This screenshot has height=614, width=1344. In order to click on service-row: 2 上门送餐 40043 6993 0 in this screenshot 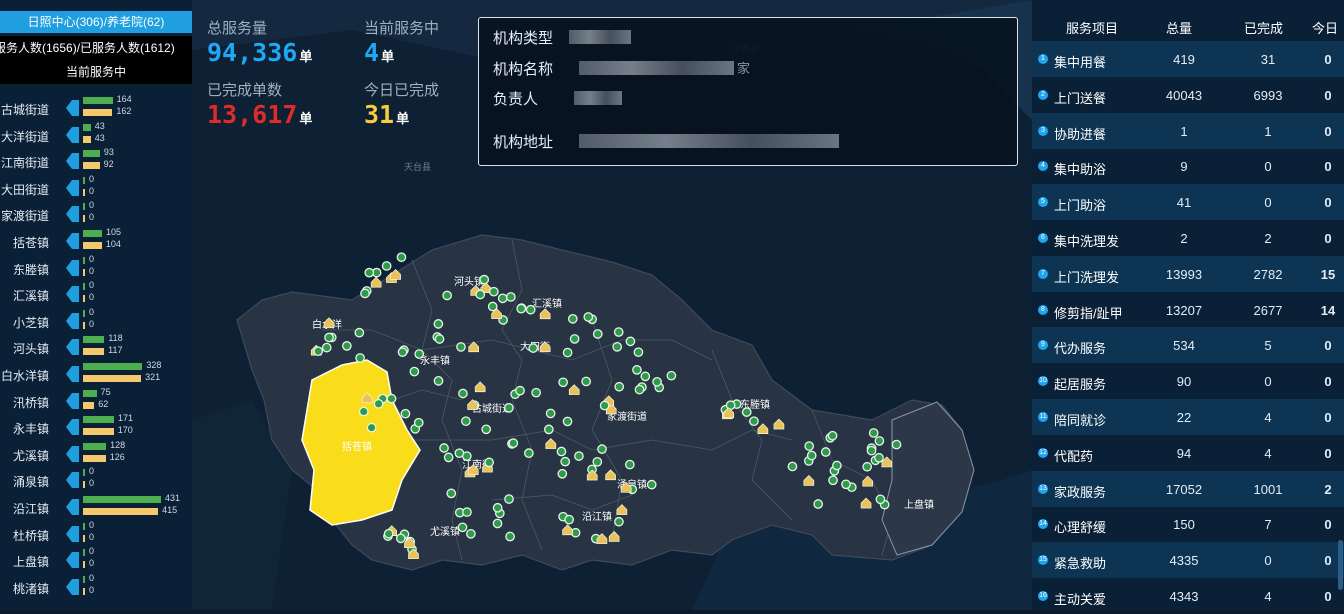, I will do `click(1188, 95)`.